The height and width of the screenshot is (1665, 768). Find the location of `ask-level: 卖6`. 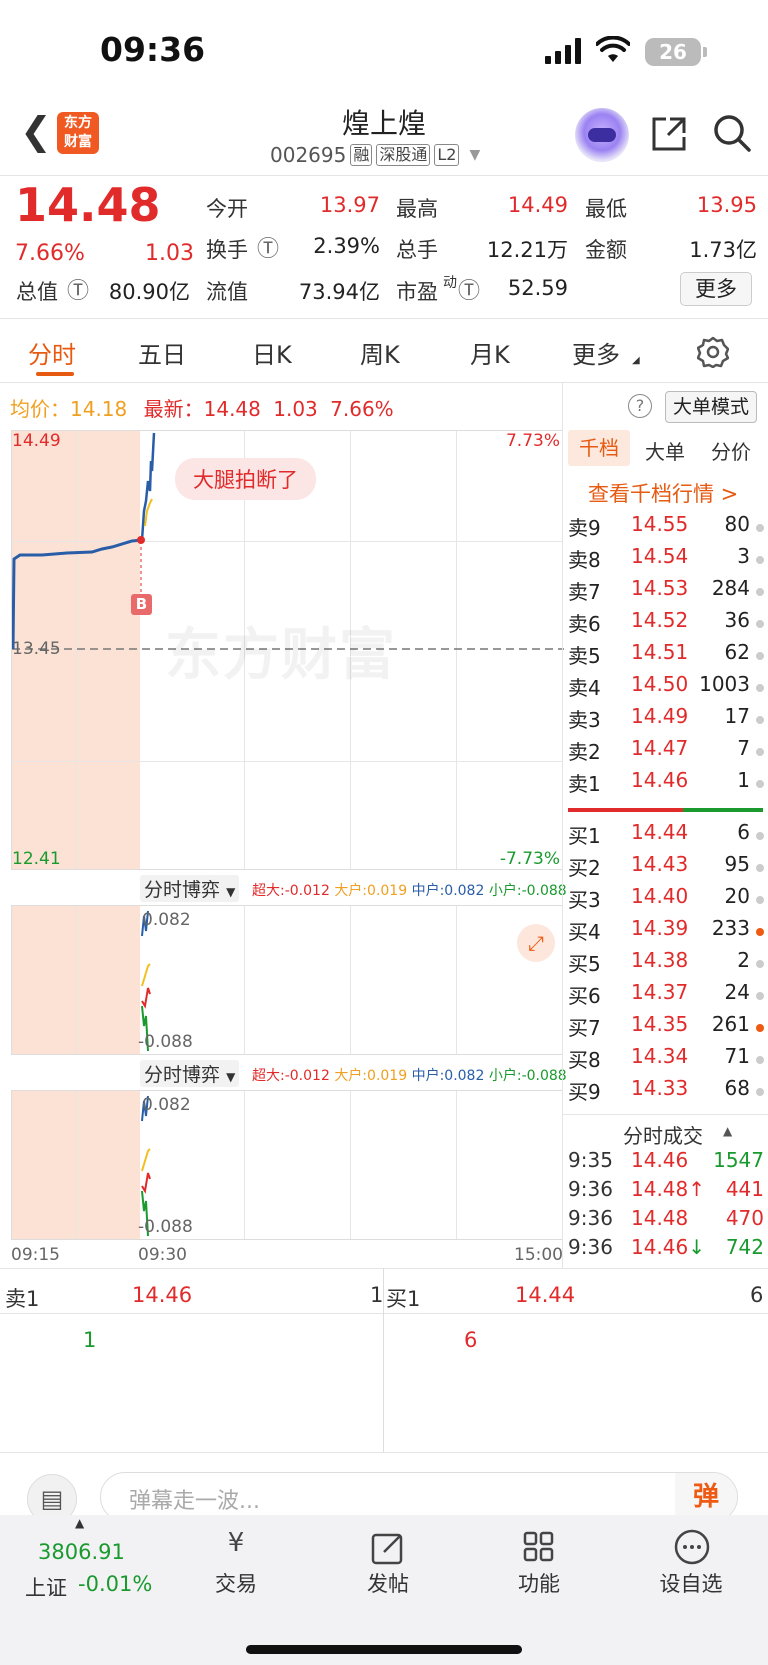

ask-level: 卖6 is located at coordinates (584, 624).